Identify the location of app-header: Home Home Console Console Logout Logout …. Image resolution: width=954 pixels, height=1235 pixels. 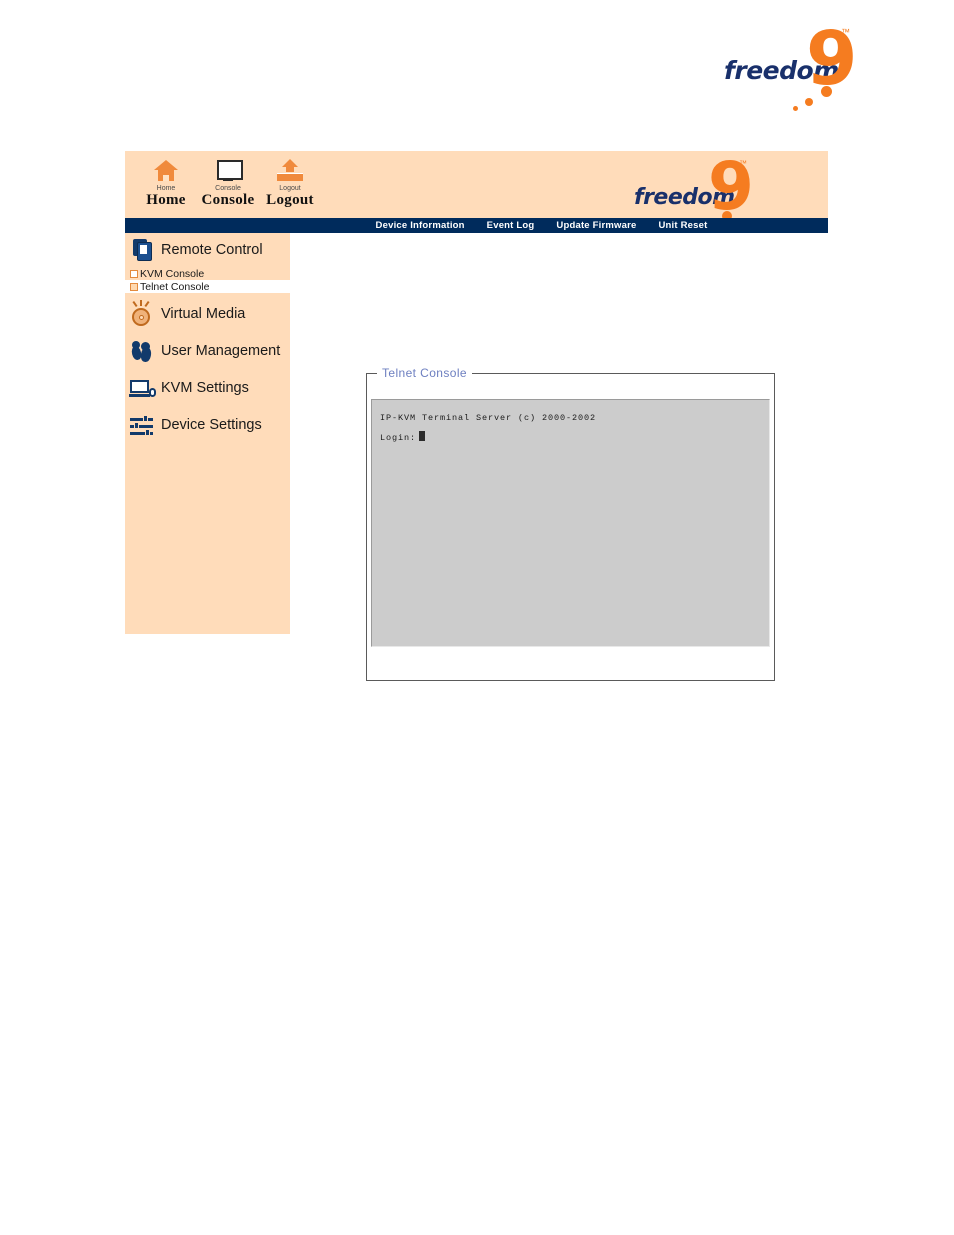
(476, 192).